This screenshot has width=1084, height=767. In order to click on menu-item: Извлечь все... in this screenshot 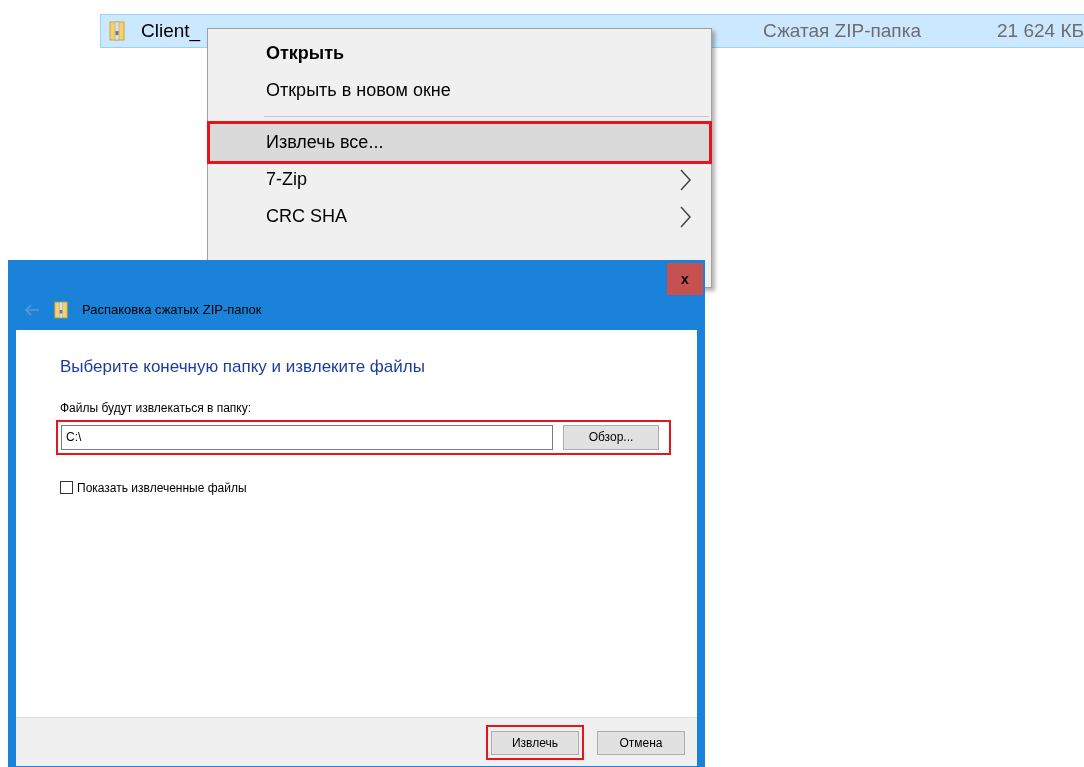, I will do `click(459, 142)`.